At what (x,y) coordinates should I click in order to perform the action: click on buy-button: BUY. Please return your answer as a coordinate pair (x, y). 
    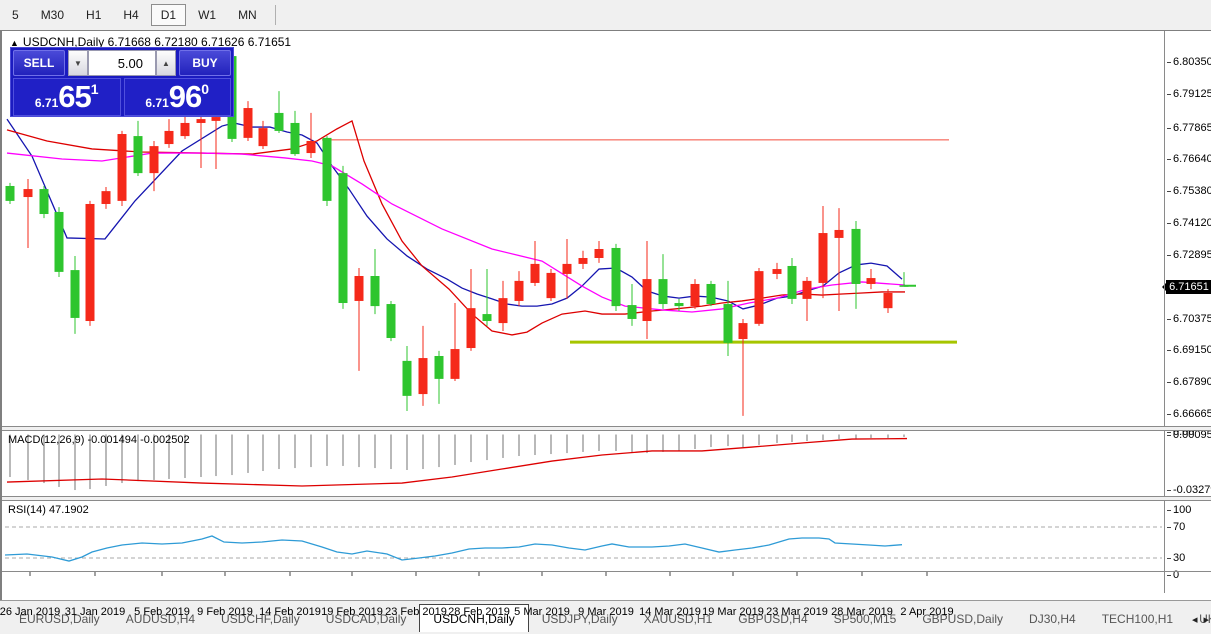
    Looking at the image, I should click on (205, 63).